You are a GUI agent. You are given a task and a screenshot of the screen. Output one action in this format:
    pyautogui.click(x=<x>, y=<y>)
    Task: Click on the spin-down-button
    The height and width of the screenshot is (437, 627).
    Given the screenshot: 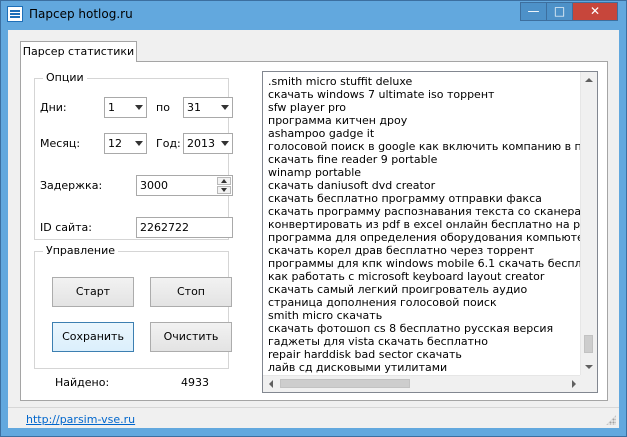 What is the action you would take?
    pyautogui.click(x=224, y=190)
    